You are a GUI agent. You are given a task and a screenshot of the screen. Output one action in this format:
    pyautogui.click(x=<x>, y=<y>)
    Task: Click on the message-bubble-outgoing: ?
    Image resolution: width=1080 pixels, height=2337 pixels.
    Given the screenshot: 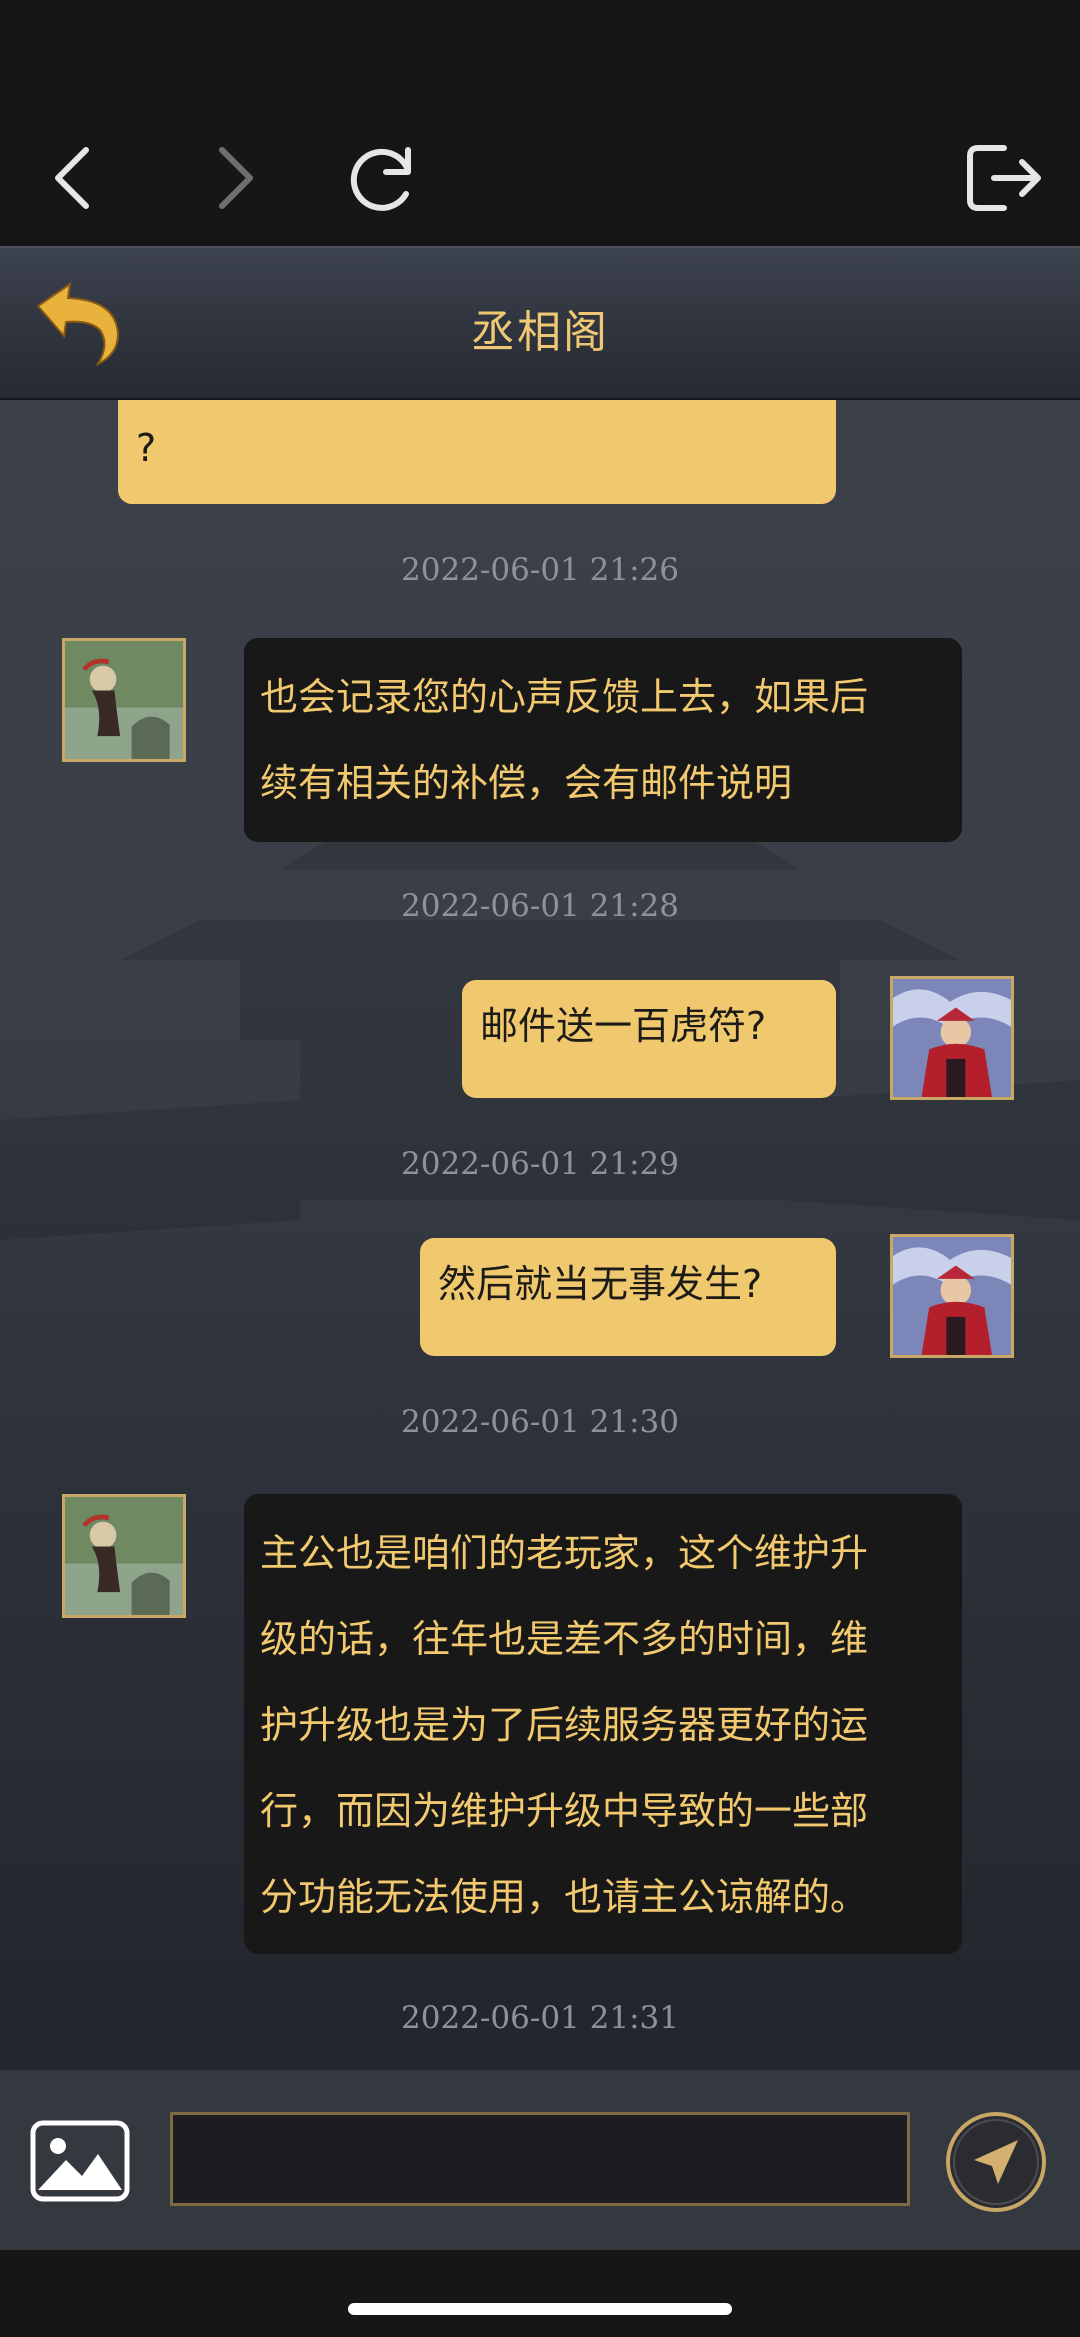 What is the action you would take?
    pyautogui.click(x=477, y=452)
    